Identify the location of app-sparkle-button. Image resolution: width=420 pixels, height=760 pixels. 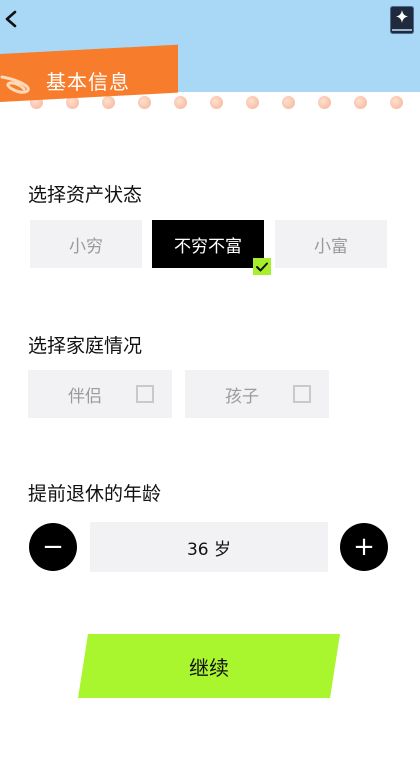
(402, 20).